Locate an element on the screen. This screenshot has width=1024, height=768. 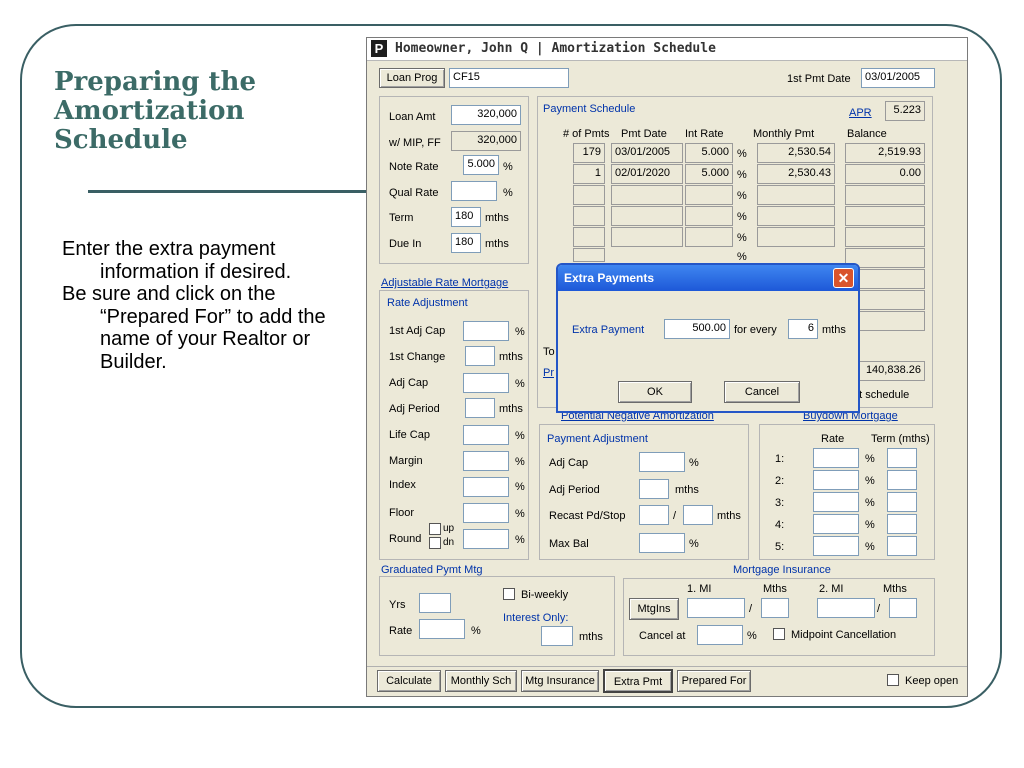
extra-payment-field: 500.00 is located at coordinates (697, 329).